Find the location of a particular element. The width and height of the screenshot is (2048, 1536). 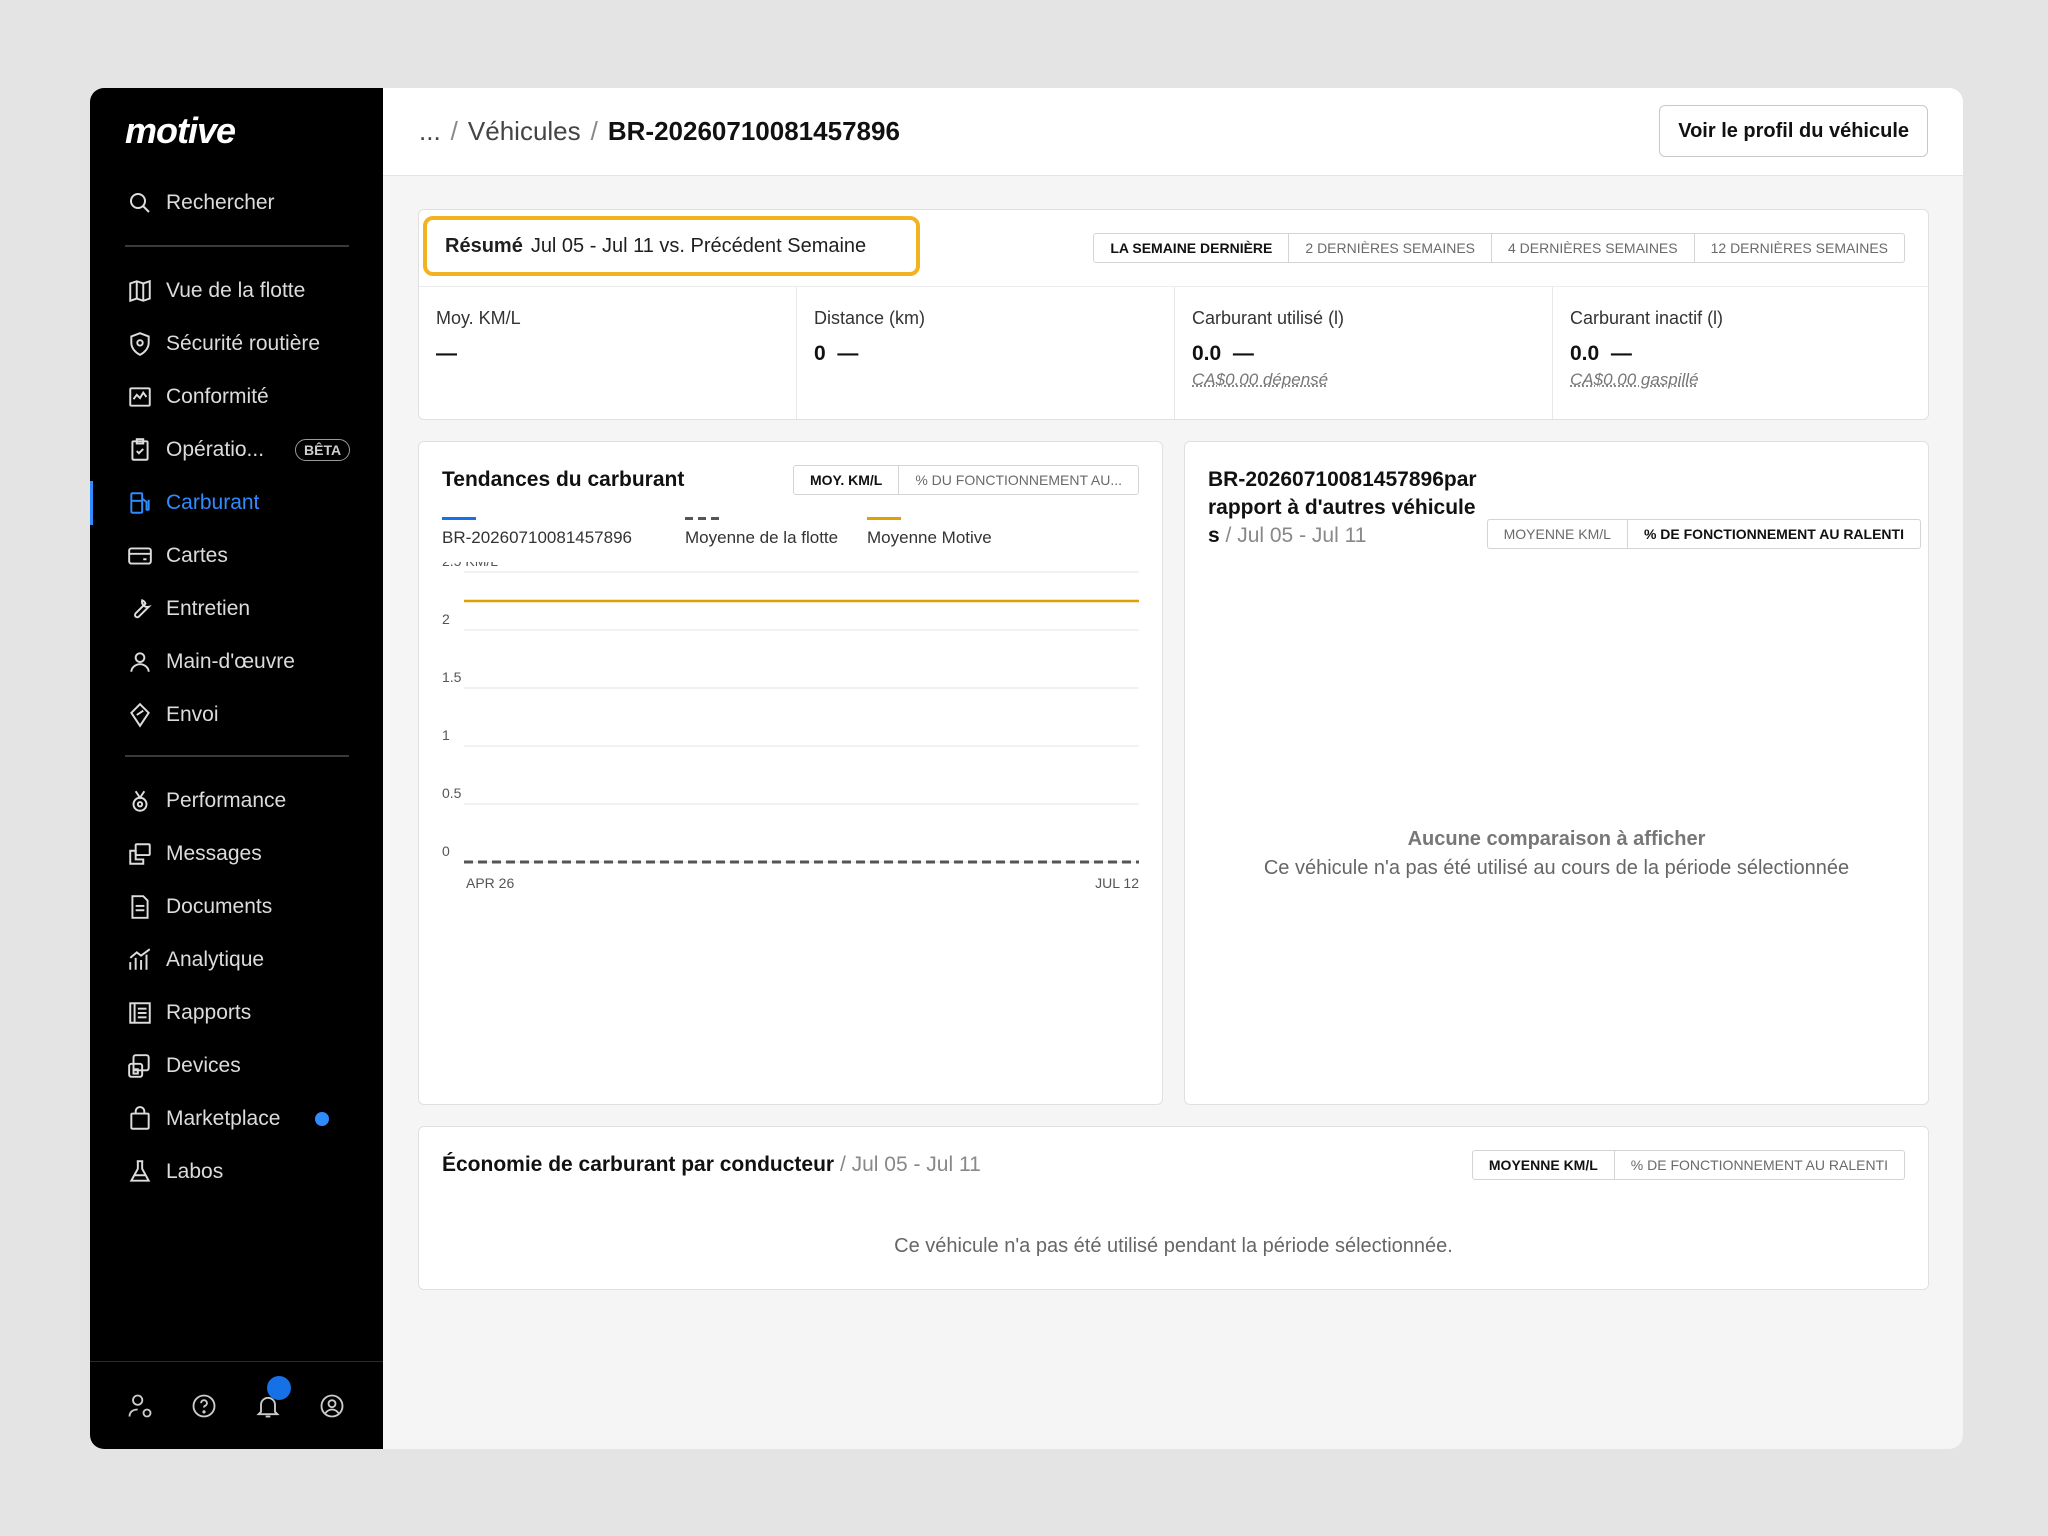

legend-swatch-motive is located at coordinates (884, 518).